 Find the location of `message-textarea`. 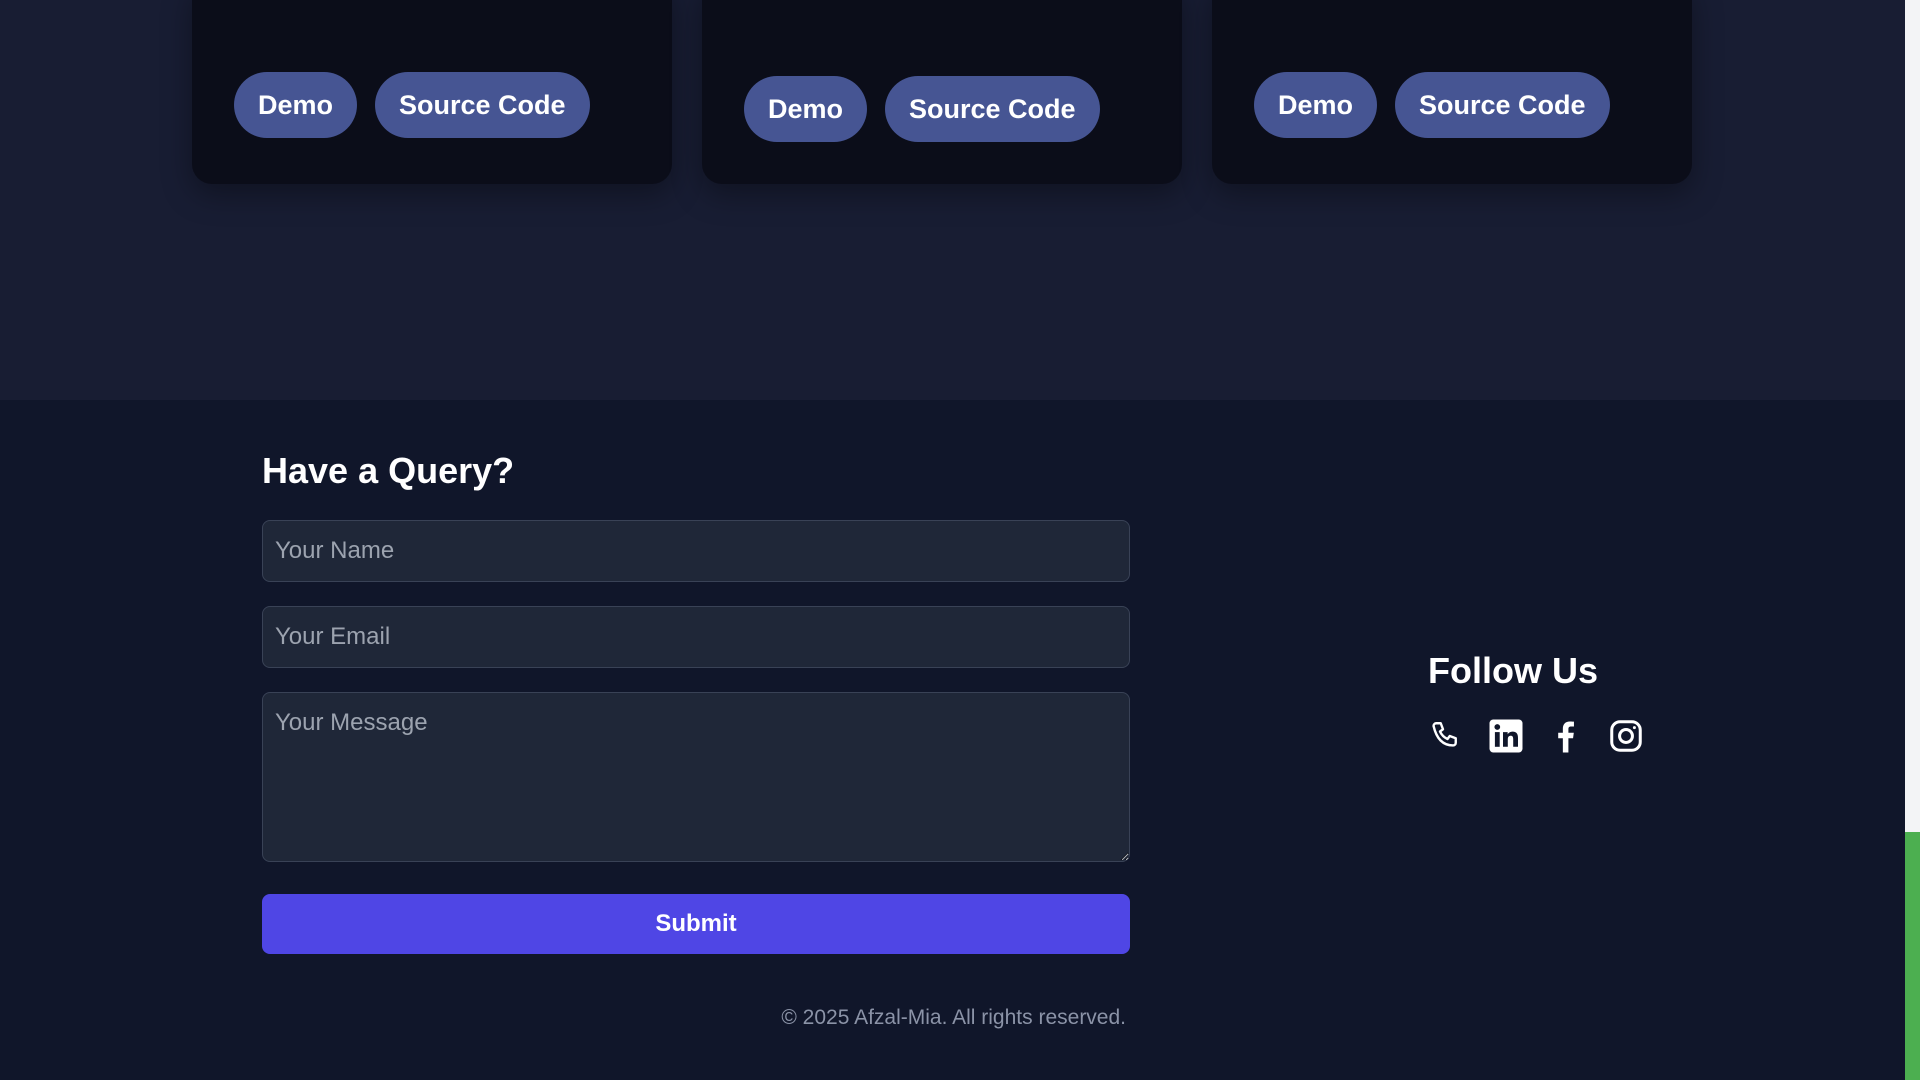

message-textarea is located at coordinates (696, 777).